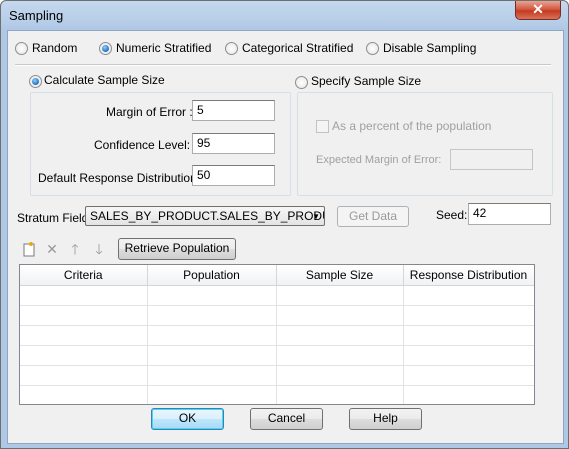  What do you see at coordinates (233, 175) in the screenshot?
I see `default-response-distribution-input: 50` at bounding box center [233, 175].